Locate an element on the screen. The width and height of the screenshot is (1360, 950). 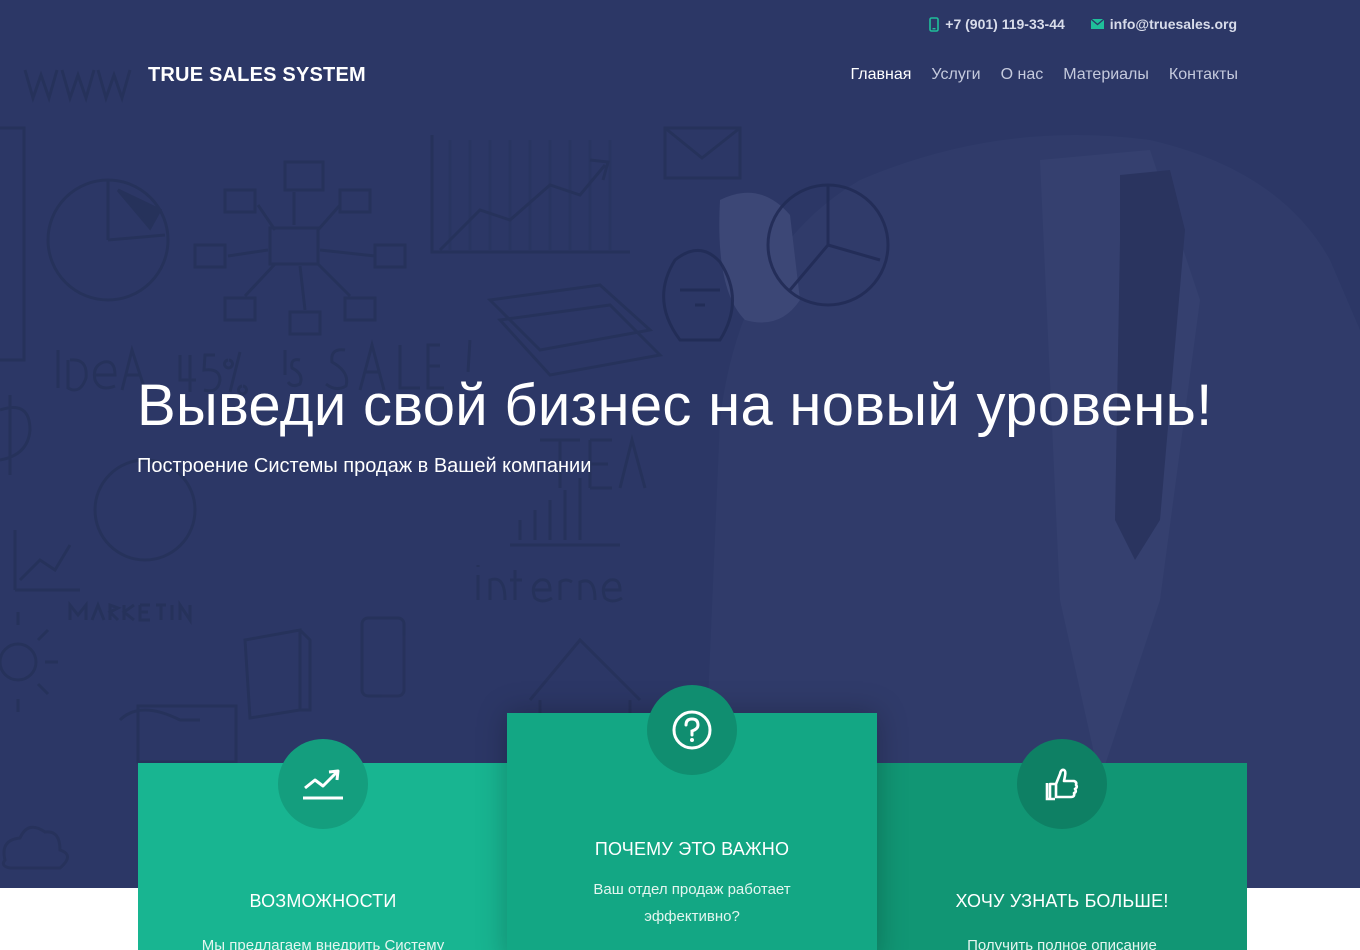
phone-contact: +7 (901) 119-33-44 is located at coordinates (997, 24).